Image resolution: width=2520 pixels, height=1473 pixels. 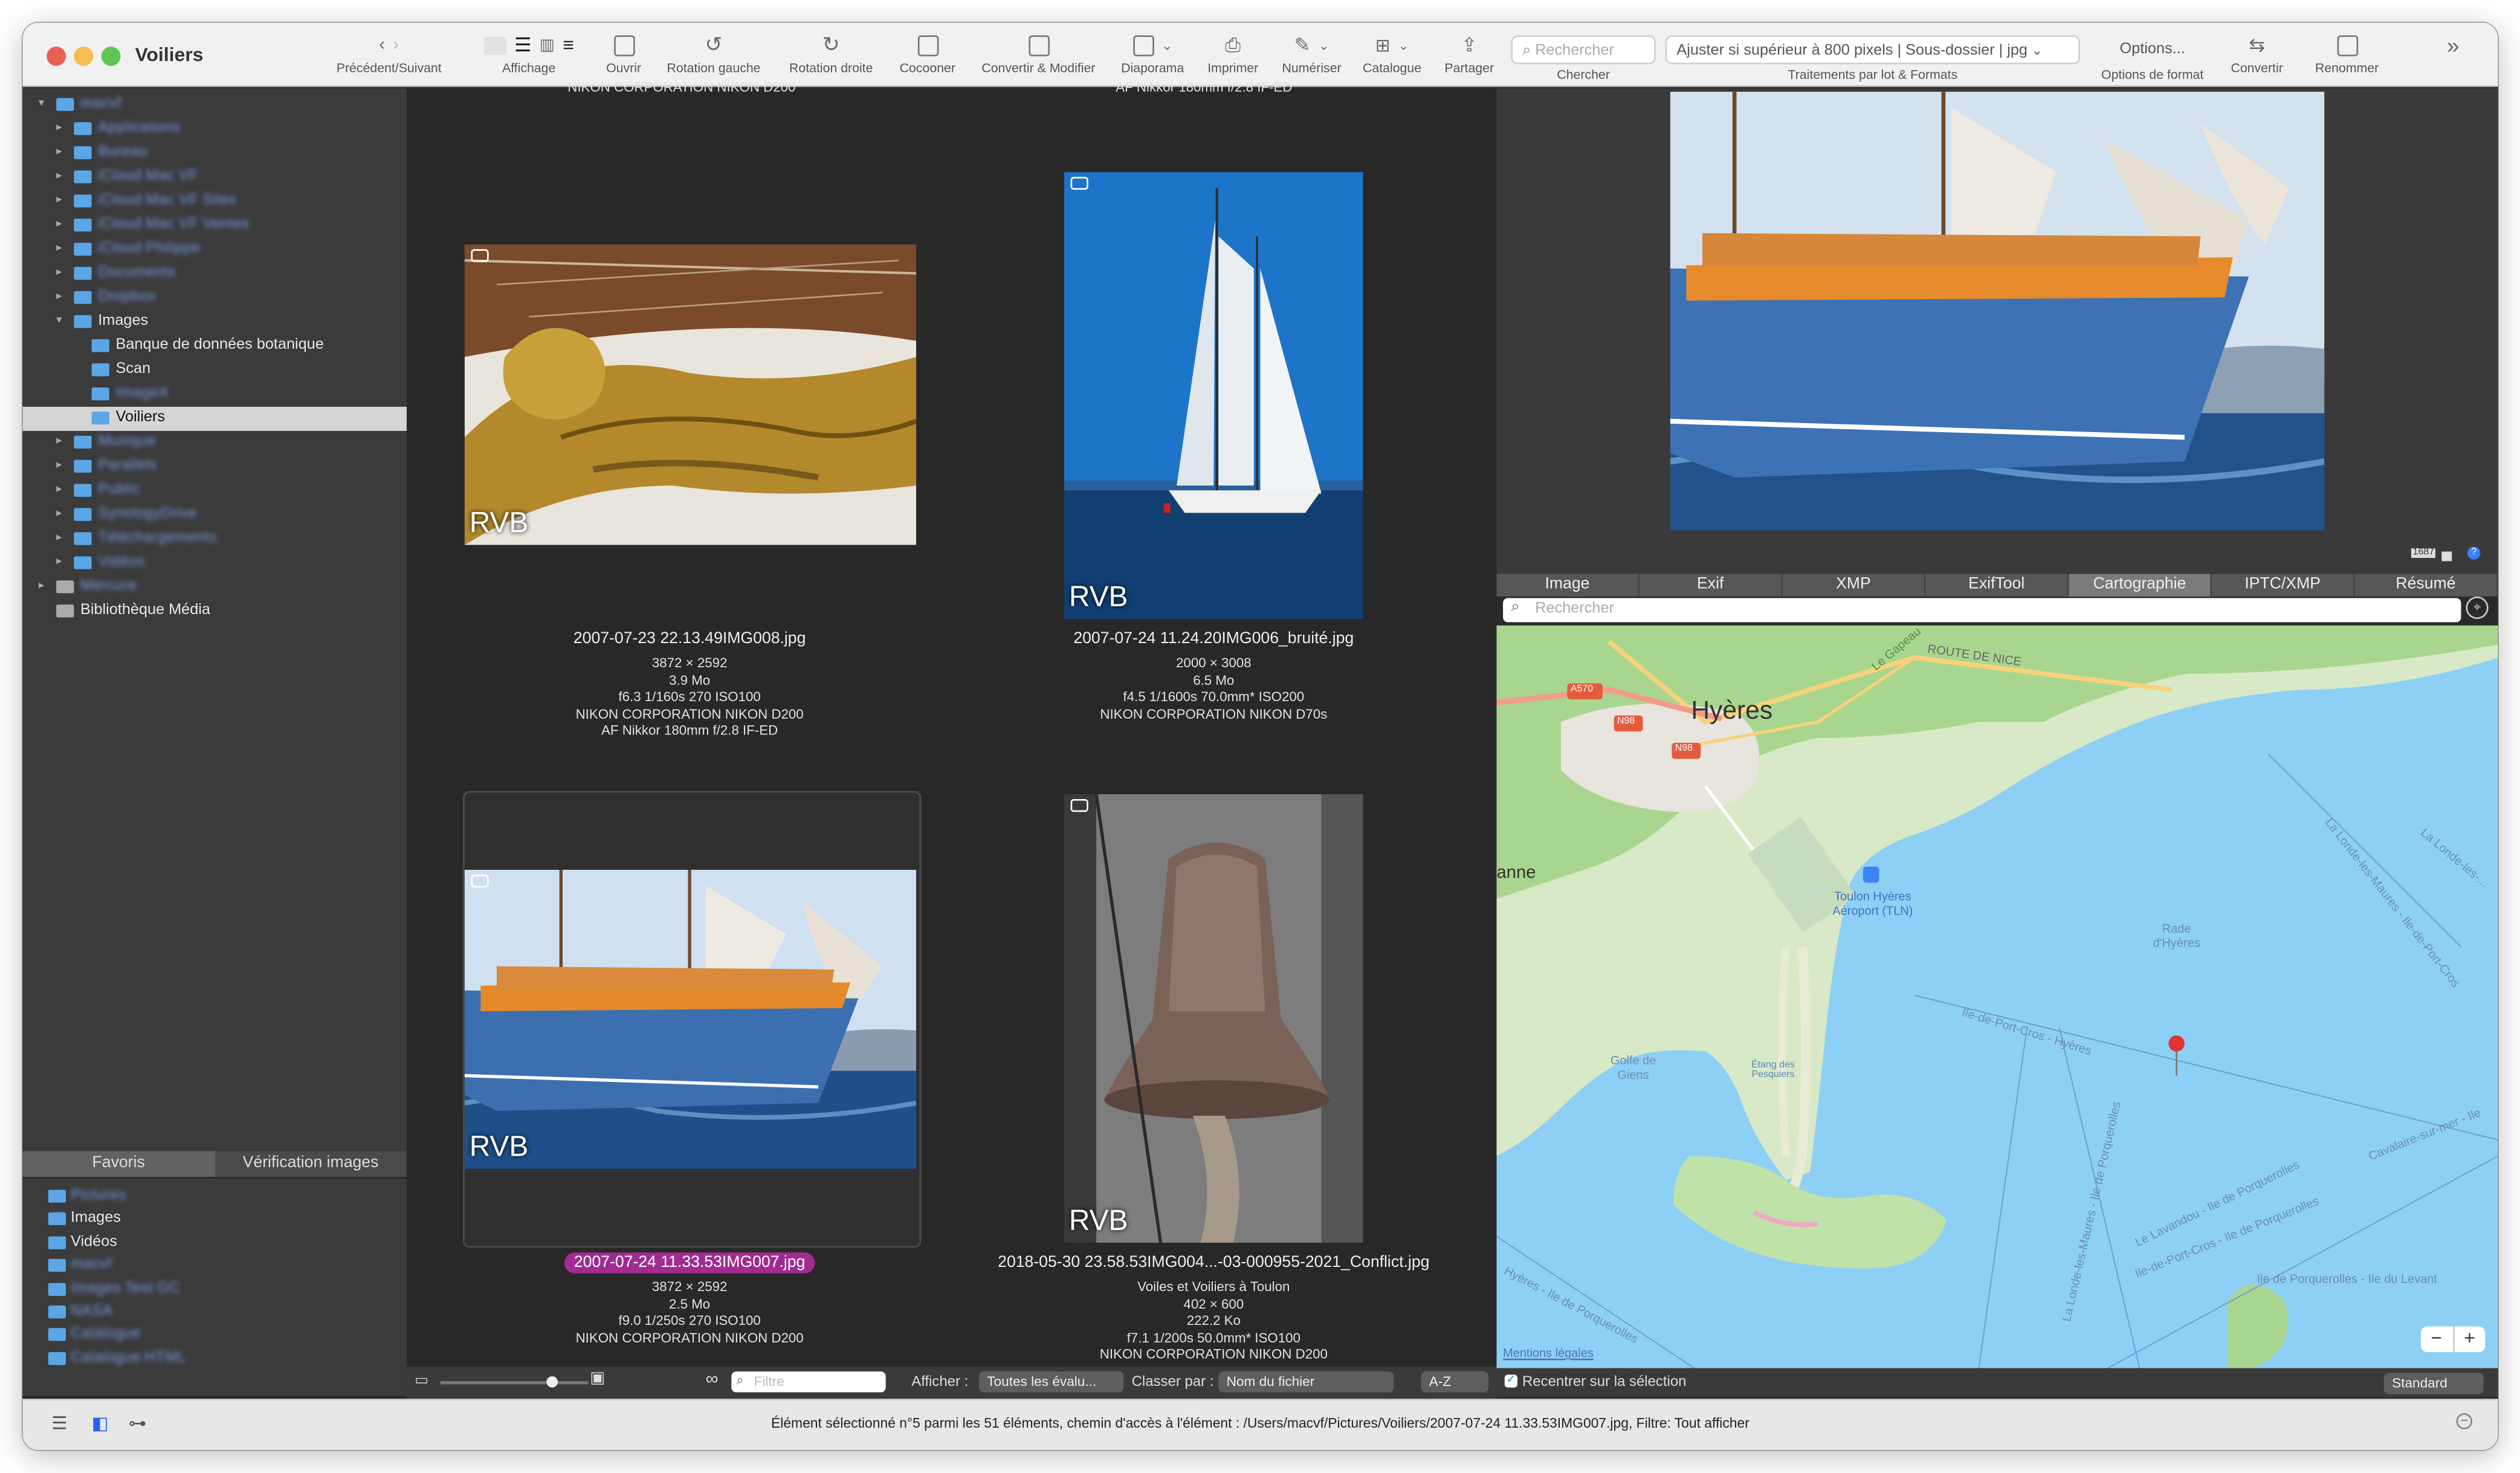 I want to click on overflow-button: », so click(x=2453, y=56).